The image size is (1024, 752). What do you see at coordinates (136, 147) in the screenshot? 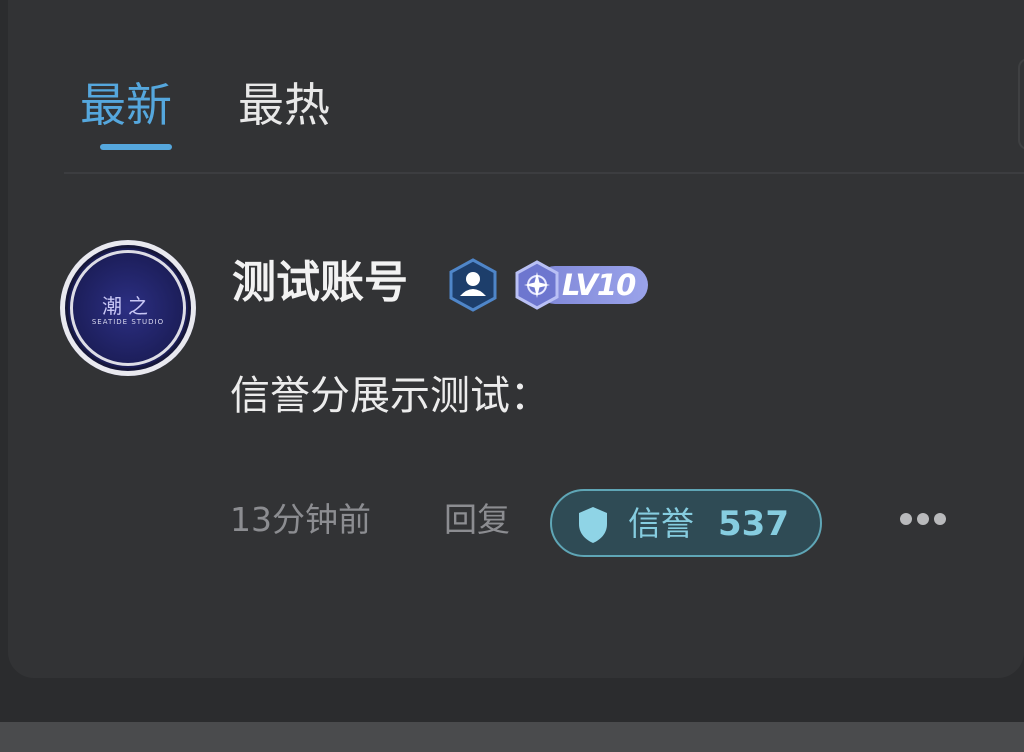
I see `active-tab-indicator` at bounding box center [136, 147].